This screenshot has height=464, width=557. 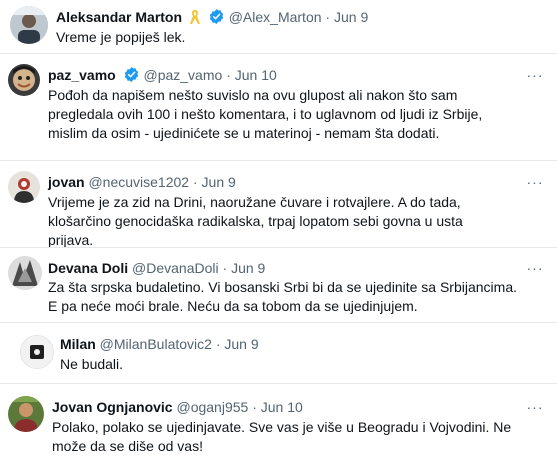 What do you see at coordinates (66, 182) in the screenshot?
I see `display-name: jovan` at bounding box center [66, 182].